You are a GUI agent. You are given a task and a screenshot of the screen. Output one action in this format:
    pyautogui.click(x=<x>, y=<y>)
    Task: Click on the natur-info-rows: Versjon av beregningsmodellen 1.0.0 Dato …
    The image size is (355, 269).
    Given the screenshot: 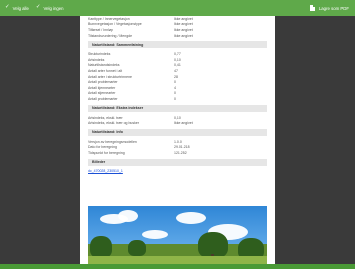 What is the action you would take?
    pyautogui.click(x=177, y=147)
    